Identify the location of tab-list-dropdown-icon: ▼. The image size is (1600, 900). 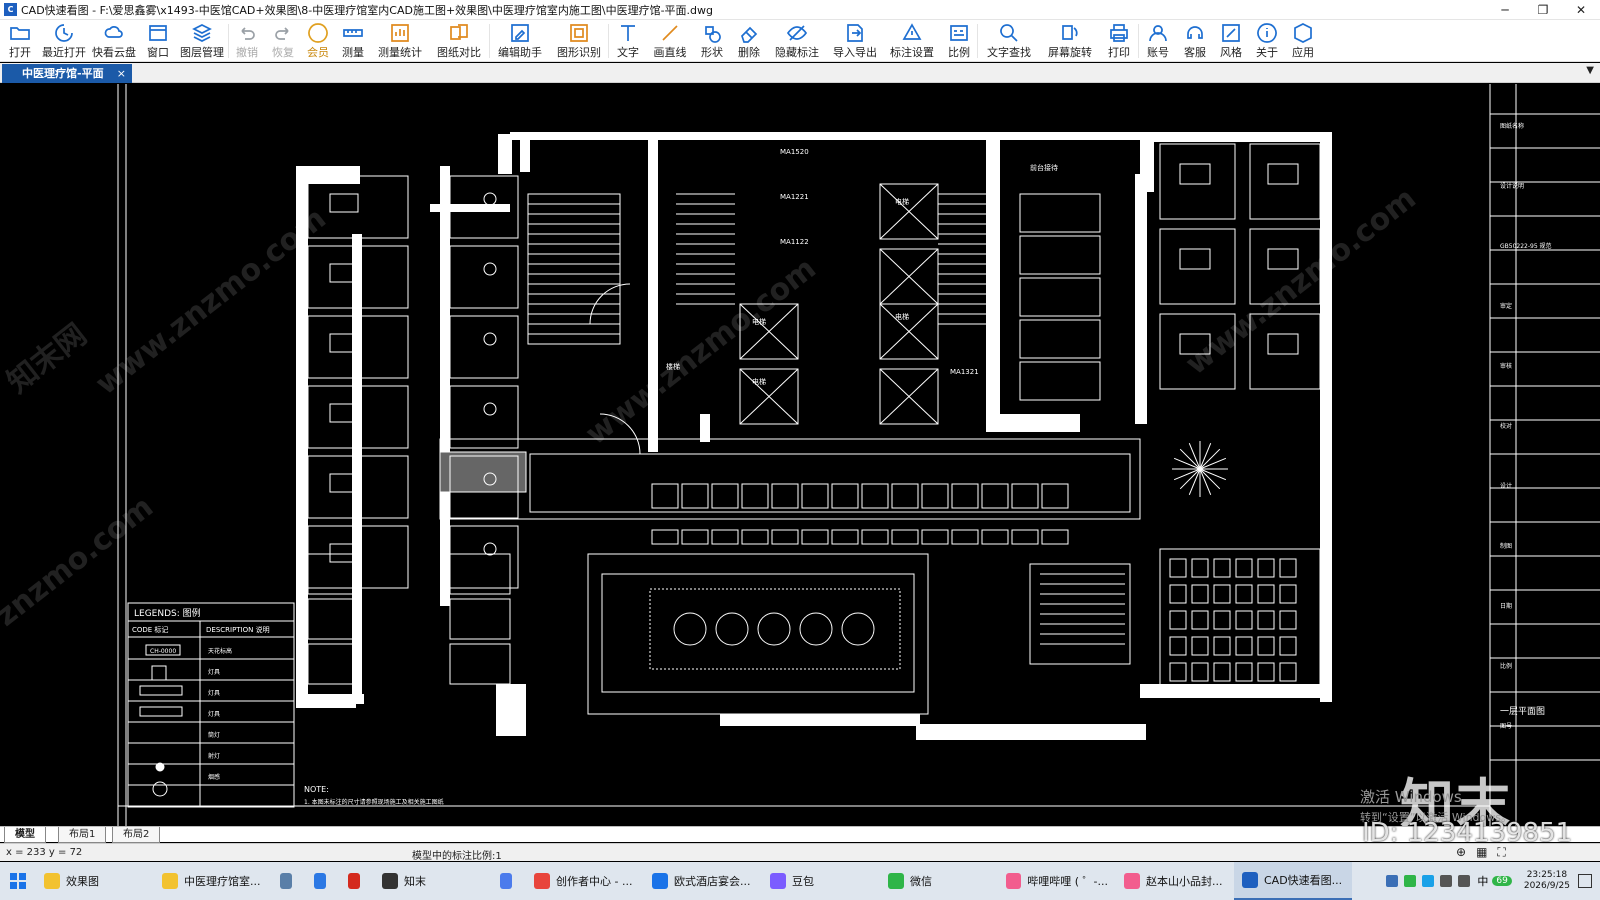
(1590, 70).